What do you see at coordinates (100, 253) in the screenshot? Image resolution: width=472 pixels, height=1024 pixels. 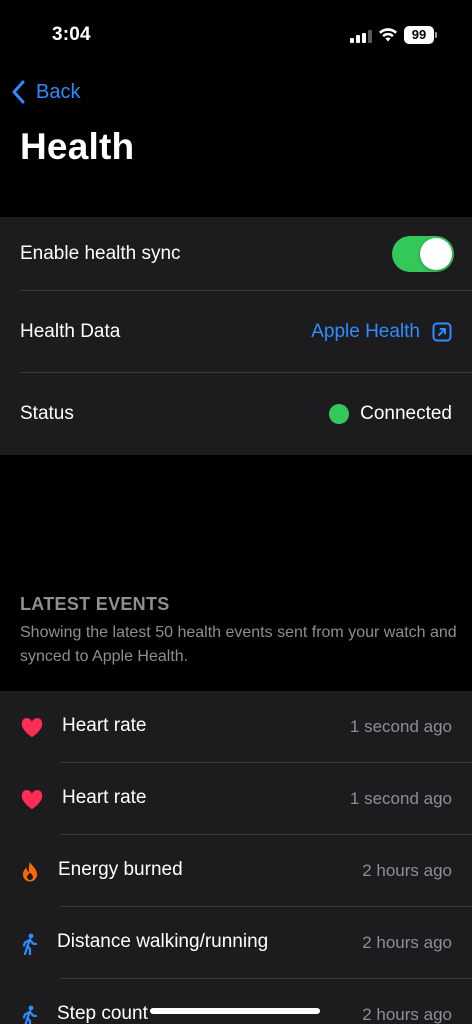 I see `sync-label: Enable health sync` at bounding box center [100, 253].